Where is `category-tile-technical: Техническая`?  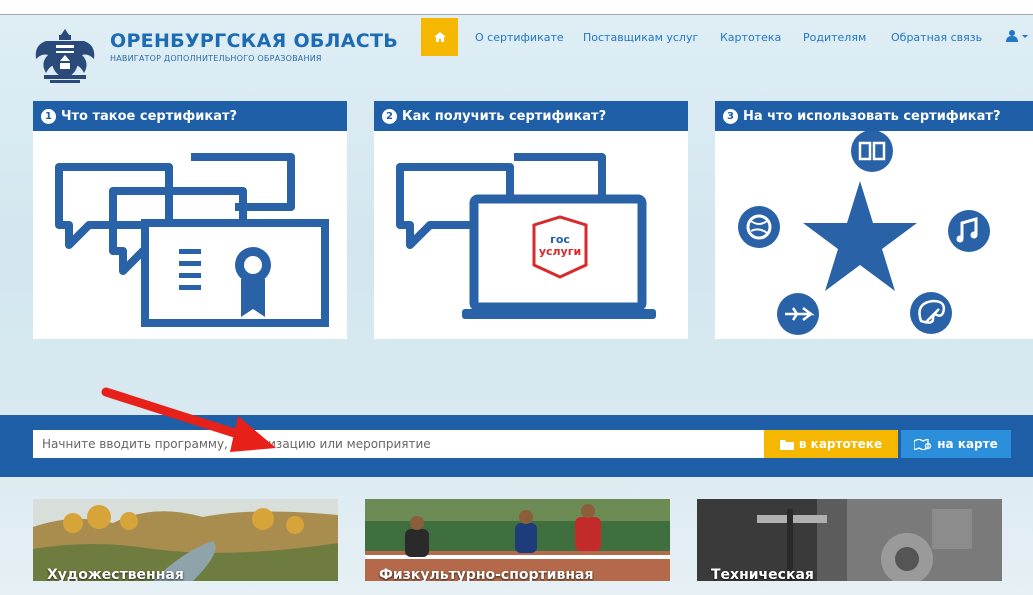 category-tile-technical: Техническая is located at coordinates (849, 540).